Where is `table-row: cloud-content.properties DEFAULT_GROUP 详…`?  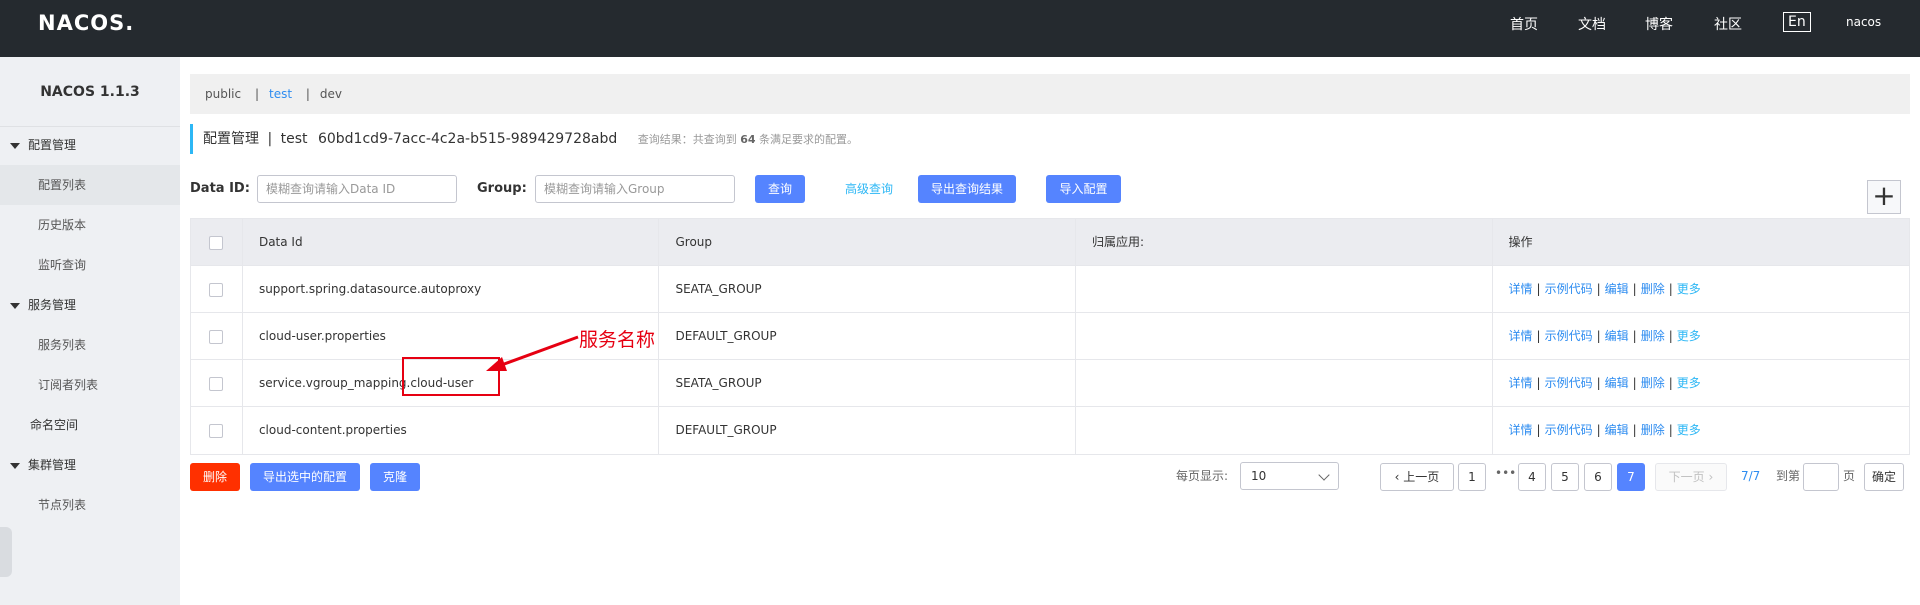 table-row: cloud-content.properties DEFAULT_GROUP 详… is located at coordinates (1050, 430).